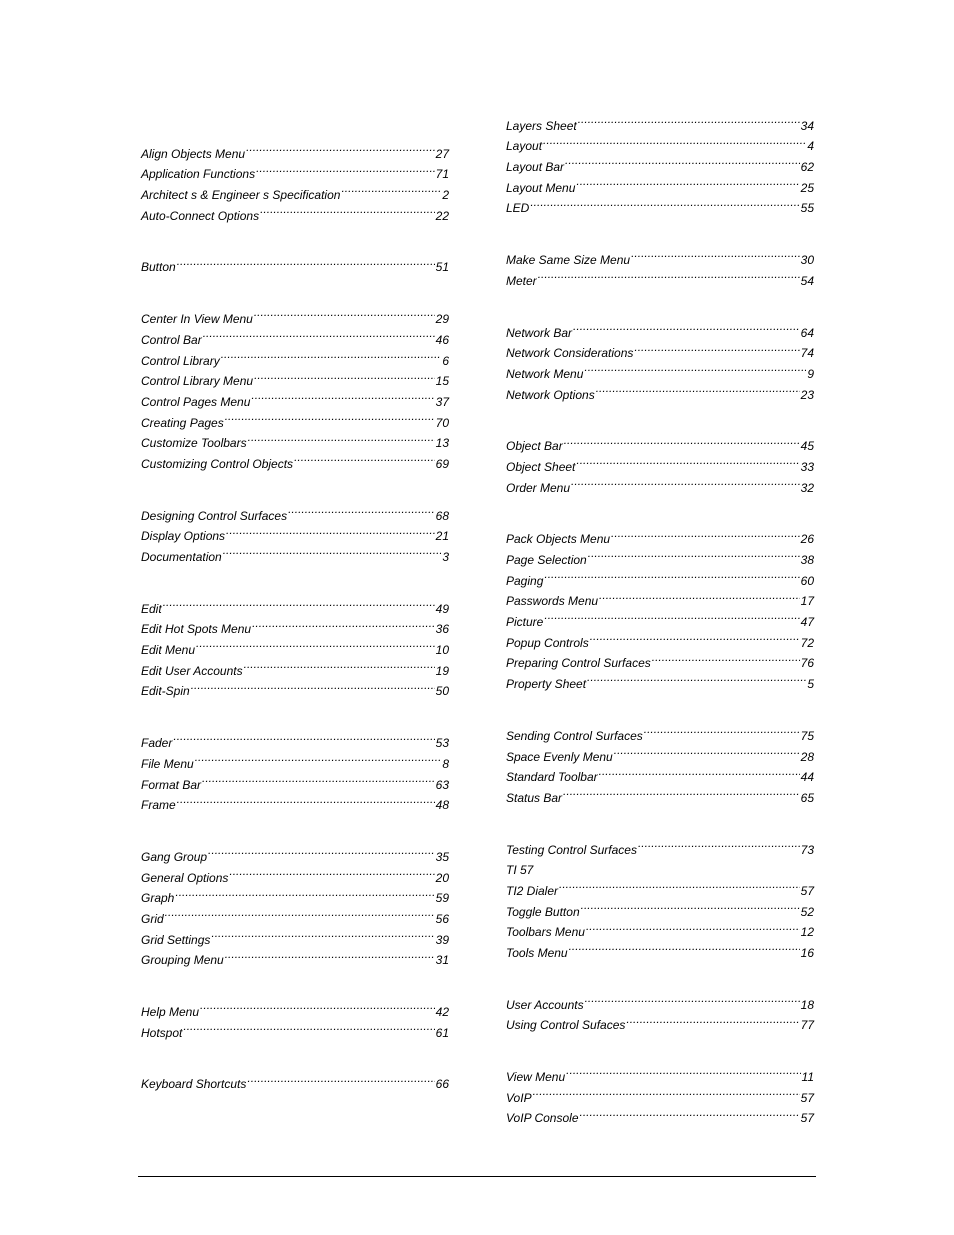  Describe the element at coordinates (445, 557) in the screenshot. I see `page-number: 3` at that location.